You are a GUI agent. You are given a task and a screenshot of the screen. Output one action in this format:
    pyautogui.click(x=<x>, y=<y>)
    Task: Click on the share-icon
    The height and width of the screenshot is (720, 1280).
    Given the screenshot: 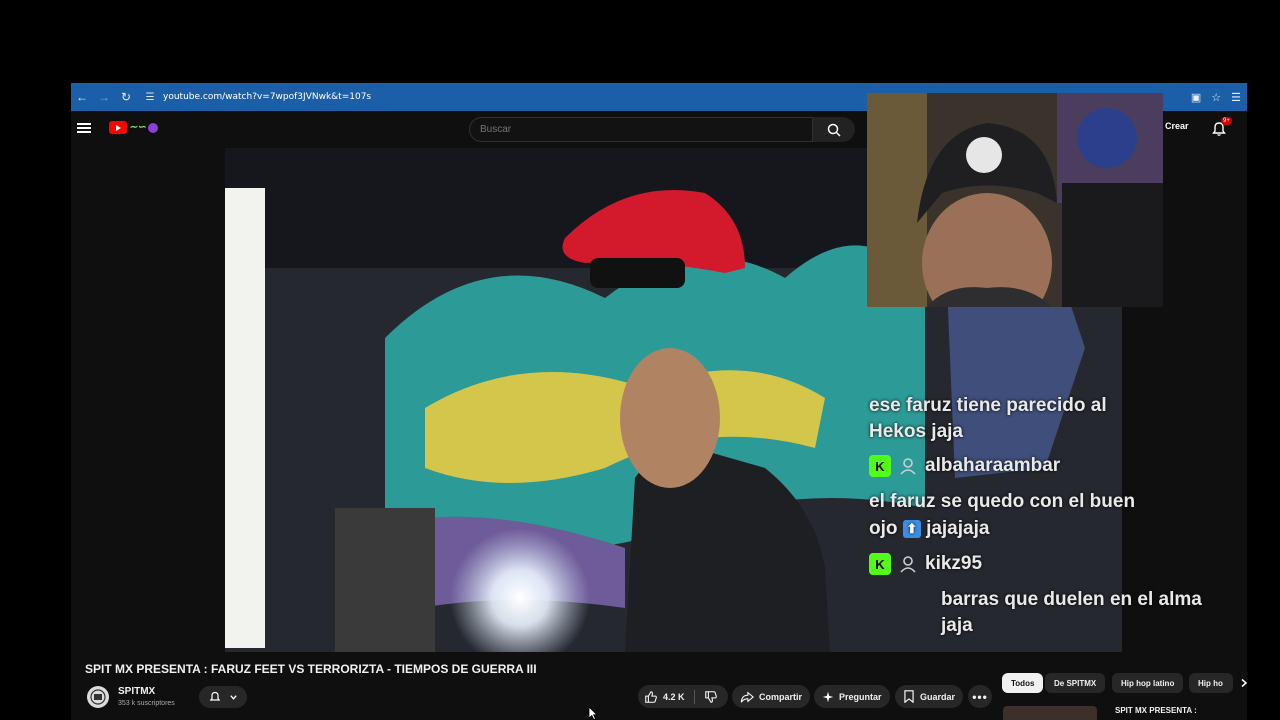 What is the action you would take?
    pyautogui.click(x=747, y=697)
    